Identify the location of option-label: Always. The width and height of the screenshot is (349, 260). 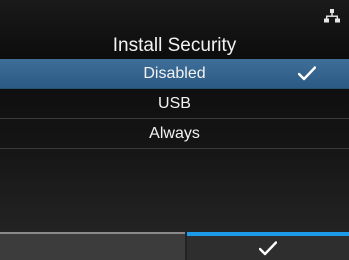
(174, 133).